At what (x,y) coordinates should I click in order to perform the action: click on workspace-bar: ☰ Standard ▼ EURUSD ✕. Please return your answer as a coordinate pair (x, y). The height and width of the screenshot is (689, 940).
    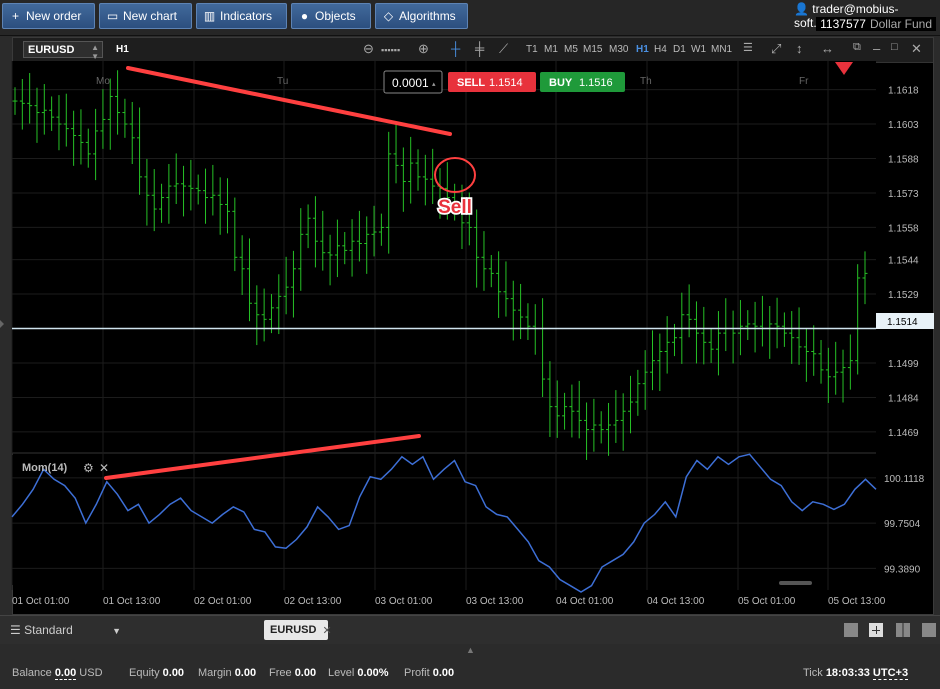
    Looking at the image, I should click on (470, 629).